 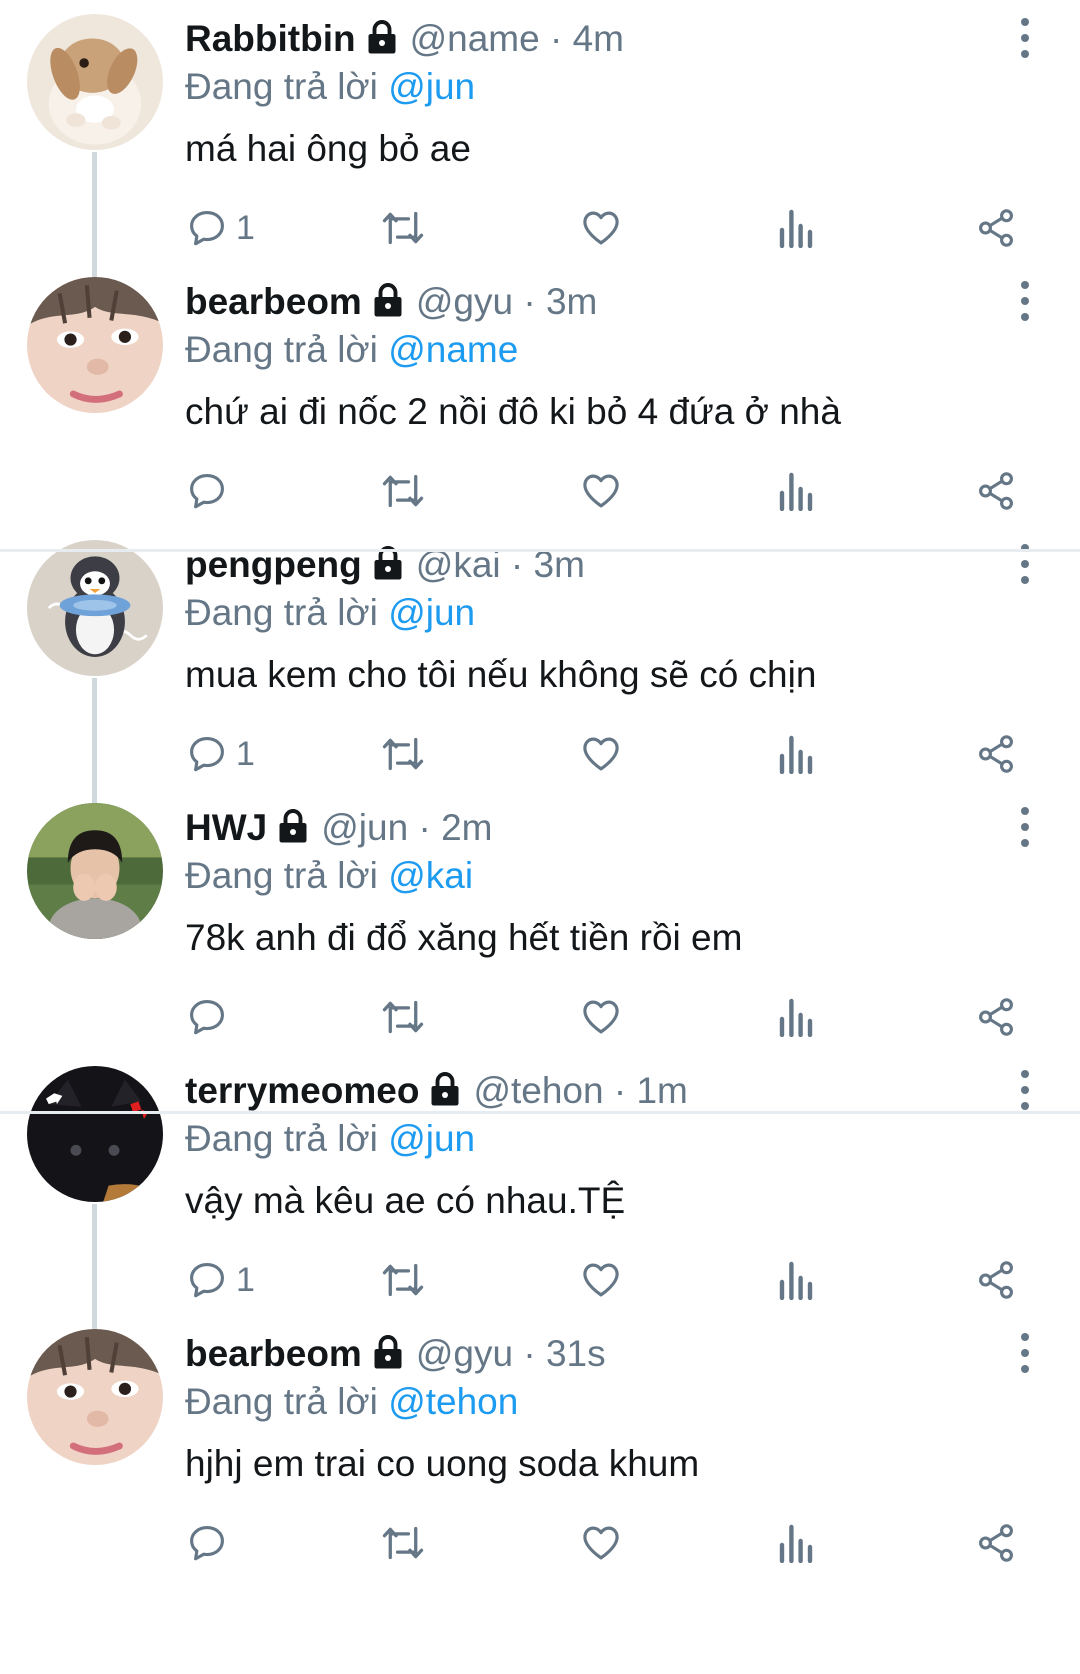 What do you see at coordinates (270, 38) in the screenshot?
I see `display-name: Rabbitbin` at bounding box center [270, 38].